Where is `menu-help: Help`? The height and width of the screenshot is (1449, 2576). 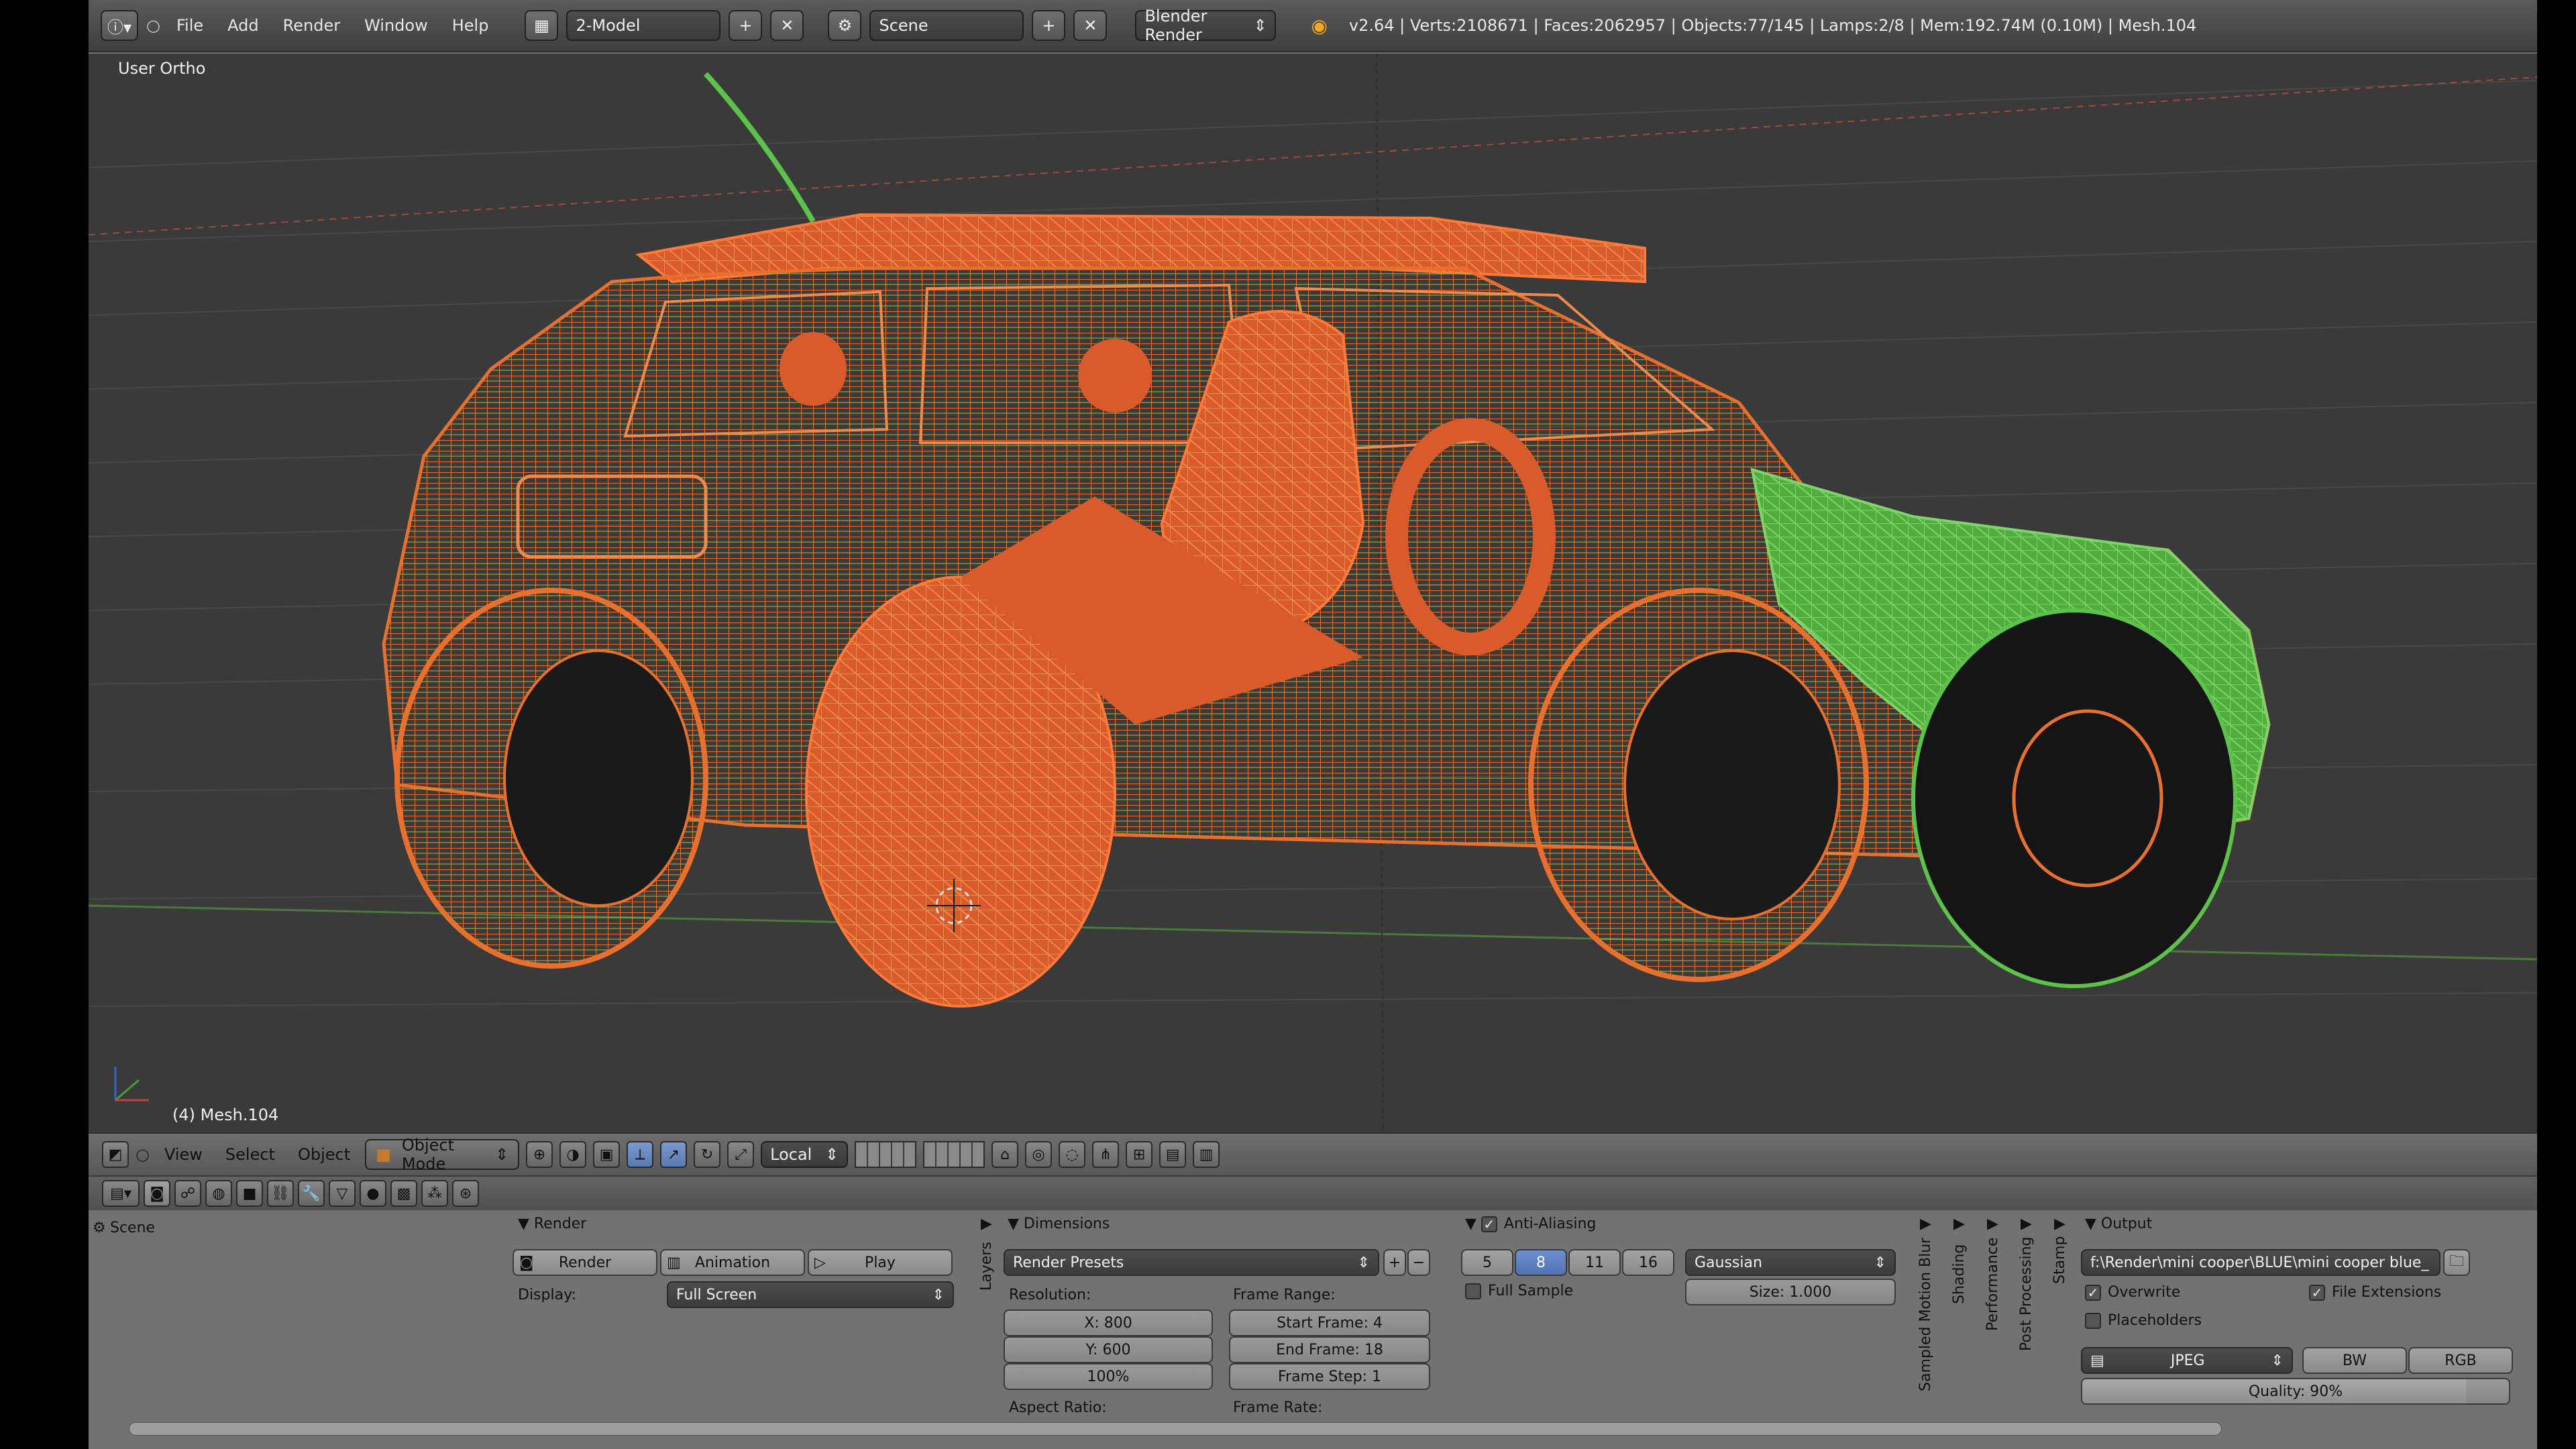 menu-help: Help is located at coordinates (470, 25).